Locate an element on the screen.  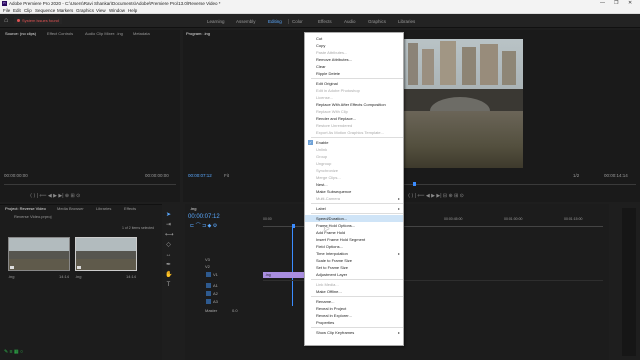
pen-tool-icon: ✒ is located at coordinates (168, 265).